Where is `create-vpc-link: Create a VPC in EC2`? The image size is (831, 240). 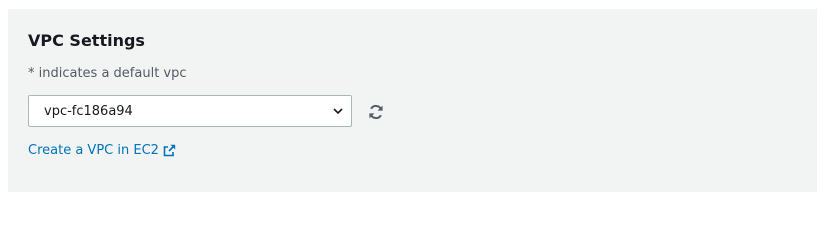 create-vpc-link: Create a VPC in EC2 is located at coordinates (102, 151).